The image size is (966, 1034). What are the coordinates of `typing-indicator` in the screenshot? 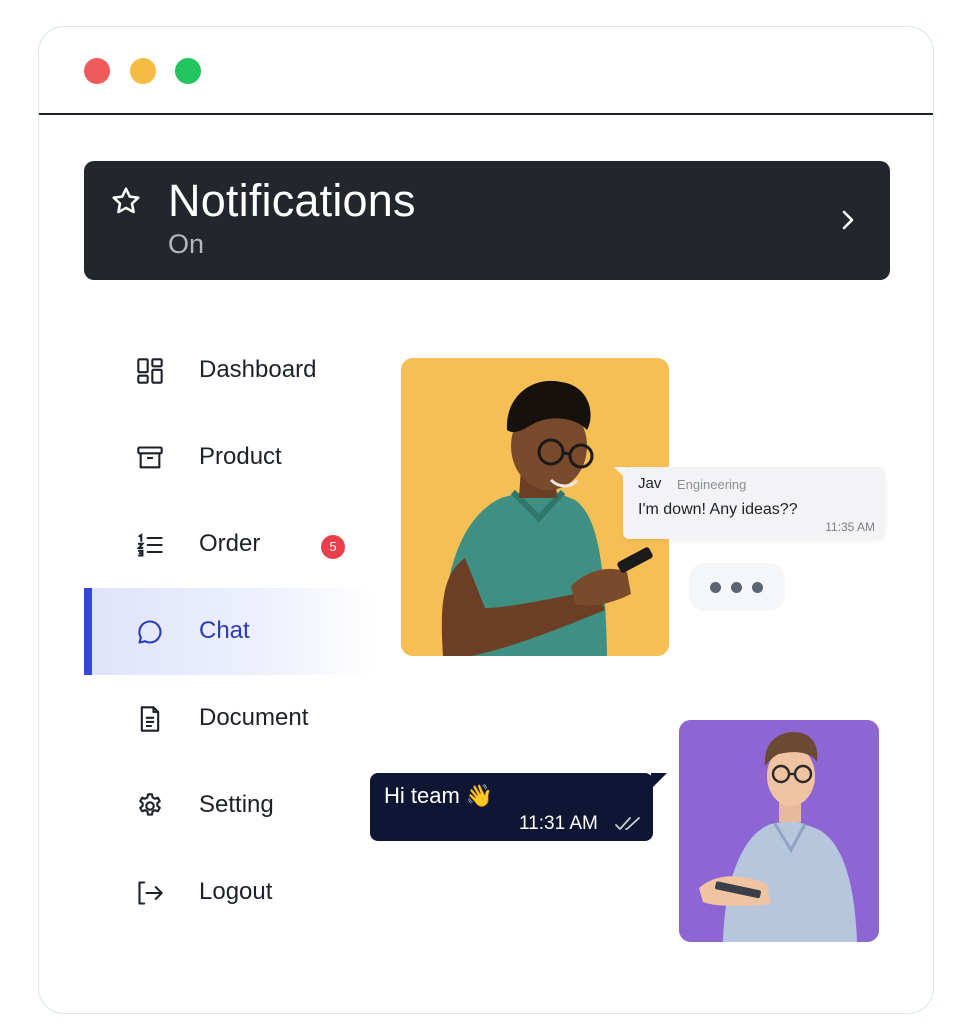 It's located at (737, 587).